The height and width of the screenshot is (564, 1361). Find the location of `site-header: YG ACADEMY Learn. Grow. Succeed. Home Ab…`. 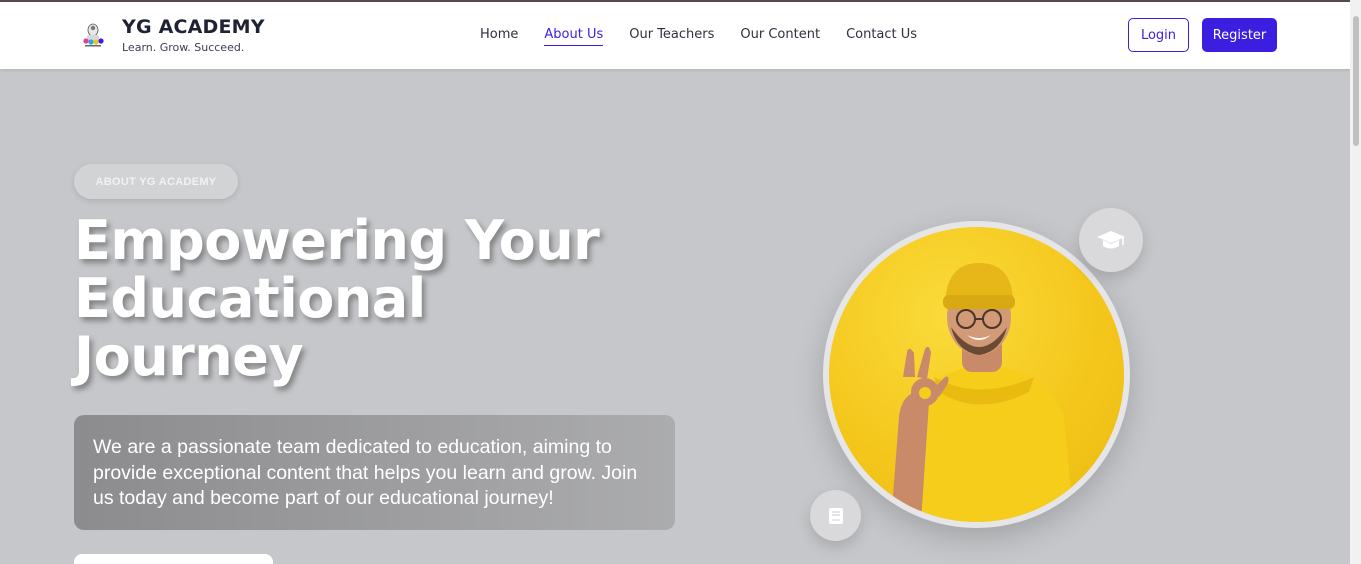

site-header: YG ACADEMY Learn. Grow. Succeed. Home Ab… is located at coordinates (675, 35).